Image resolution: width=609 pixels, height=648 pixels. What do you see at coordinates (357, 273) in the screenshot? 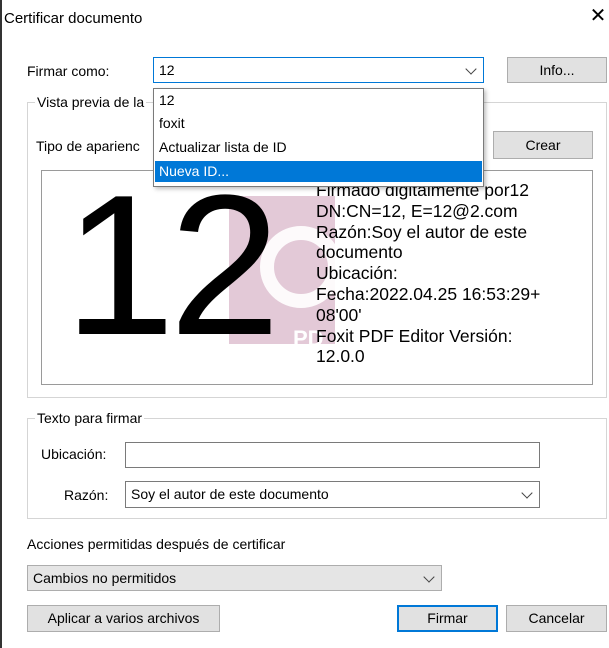
I see `sig-line: Ubicación:` at bounding box center [357, 273].